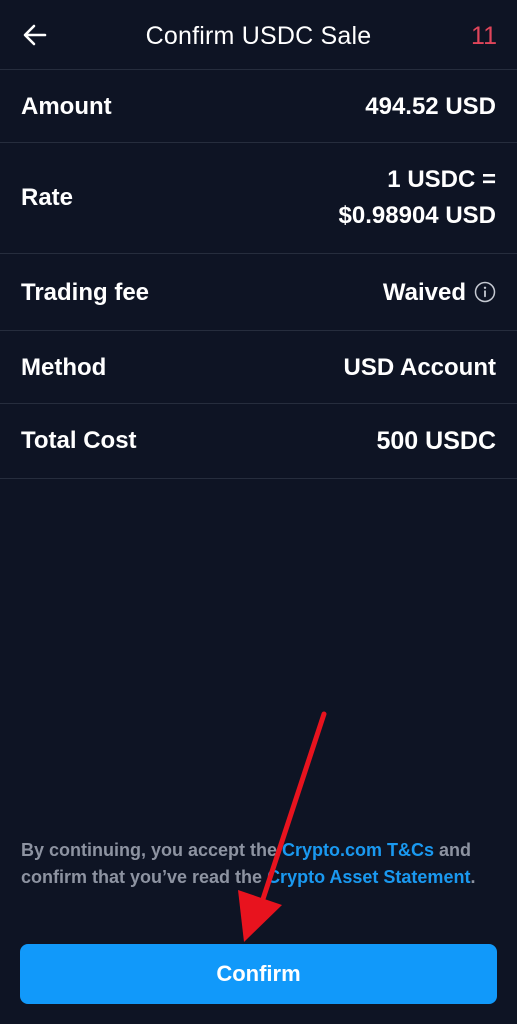  I want to click on rate-value-line-1: 1 USDC =, so click(441, 179).